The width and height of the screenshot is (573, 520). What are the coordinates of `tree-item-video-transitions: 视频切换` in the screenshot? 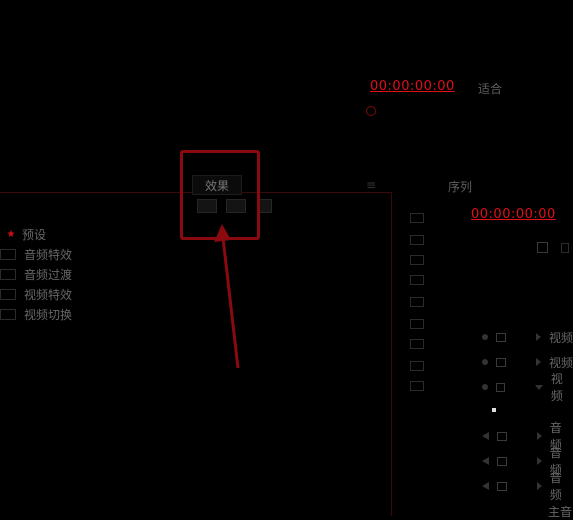 It's located at (36, 314).